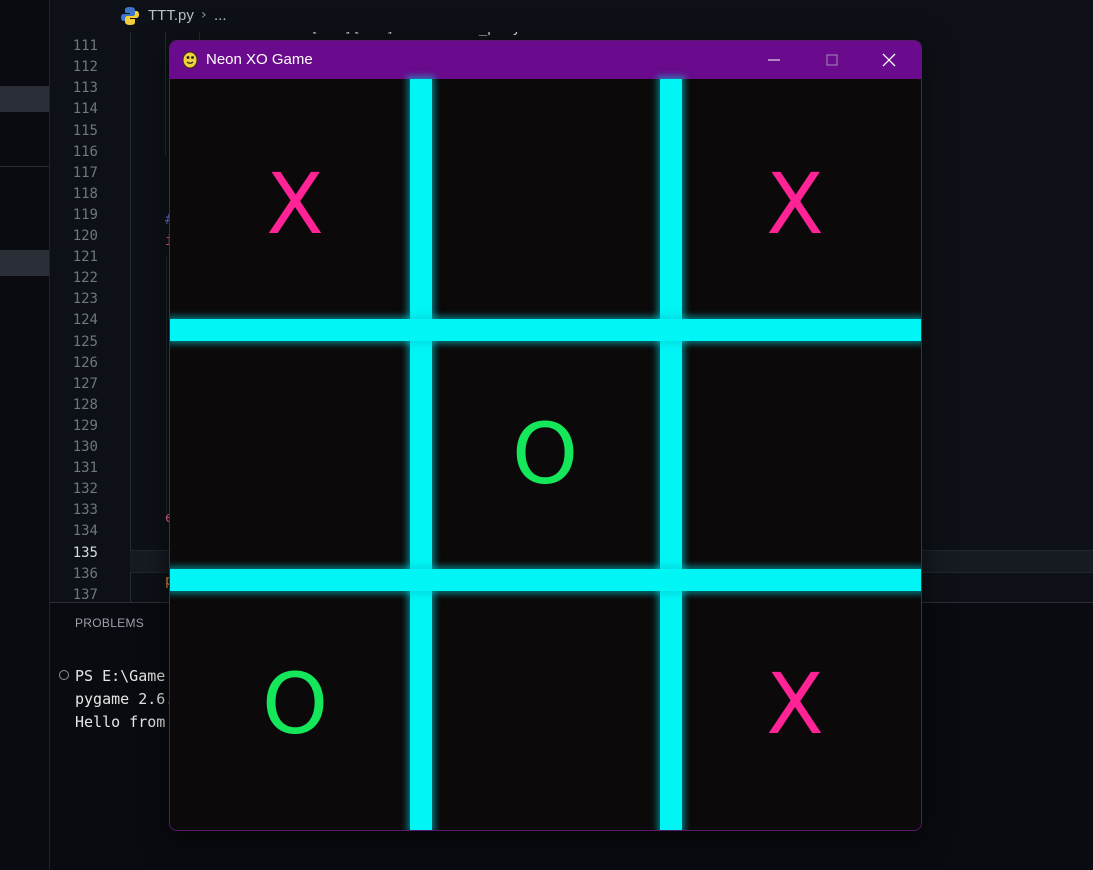 This screenshot has height=870, width=1093. Describe the element at coordinates (120, 722) in the screenshot. I see `terminal-line: Hello from` at that location.